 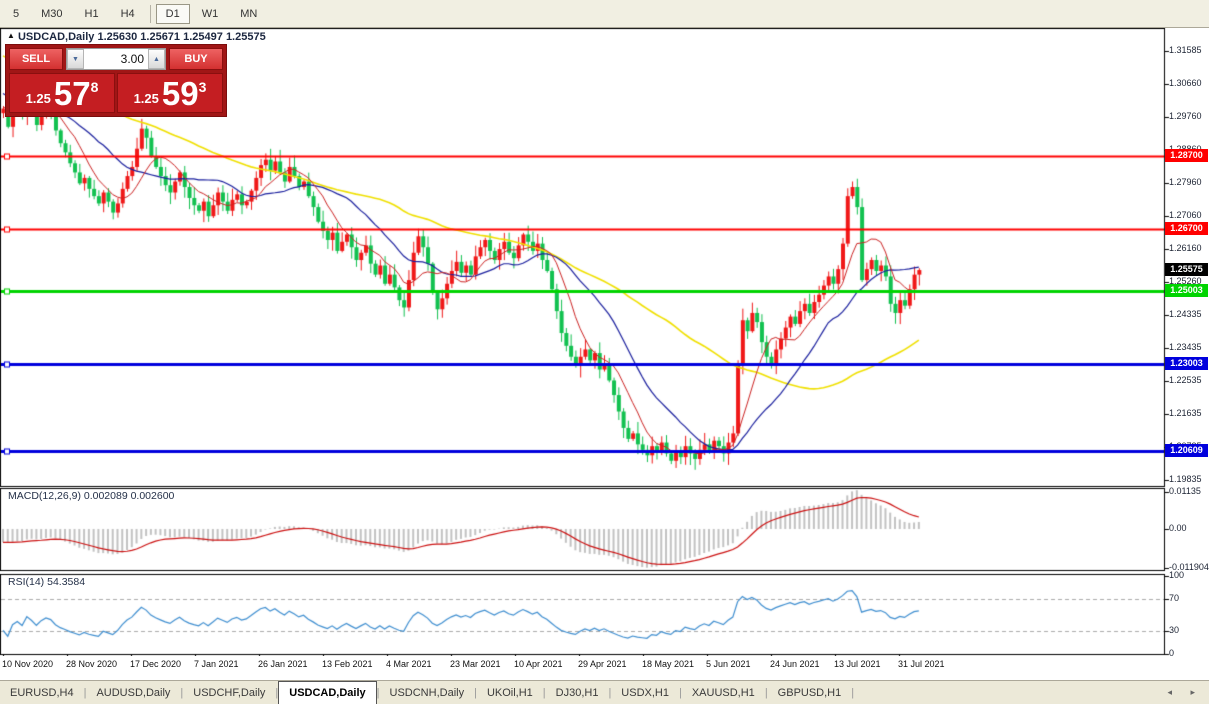 I want to click on date-axis-label: 4 Mar 2021, so click(x=409, y=664).